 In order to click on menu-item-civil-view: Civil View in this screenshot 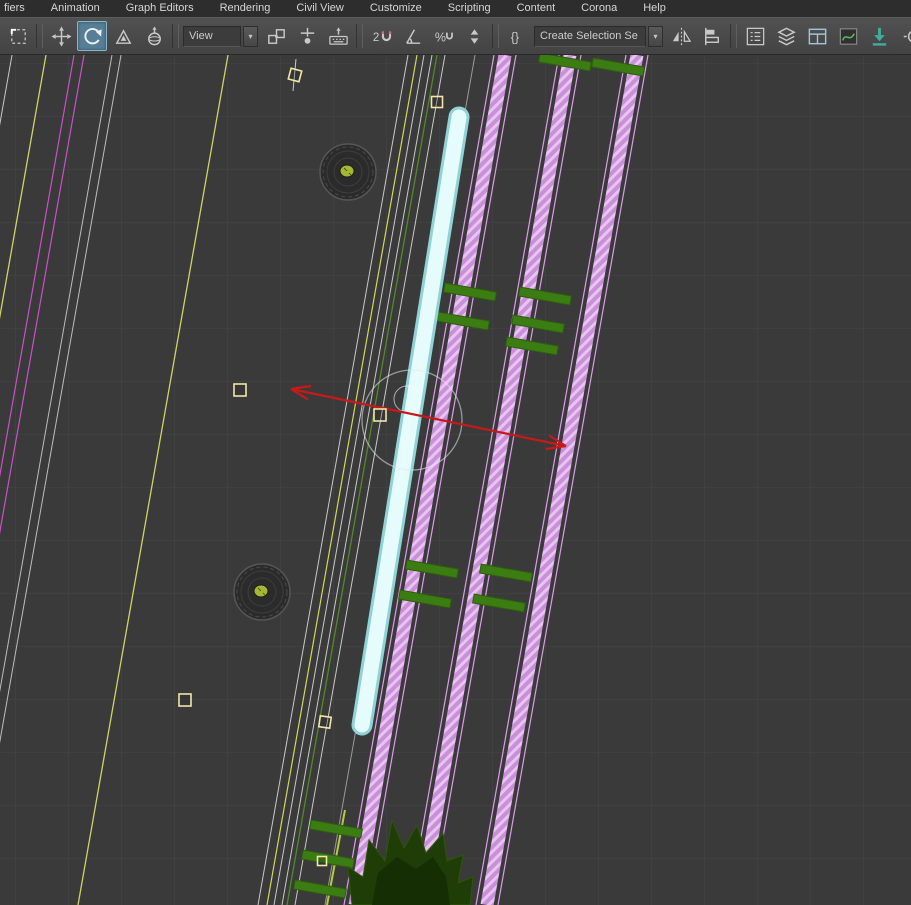, I will do `click(319, 8)`.